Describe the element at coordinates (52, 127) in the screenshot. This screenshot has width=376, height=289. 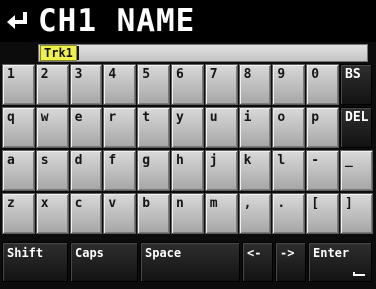
I see `key-w: w` at that location.